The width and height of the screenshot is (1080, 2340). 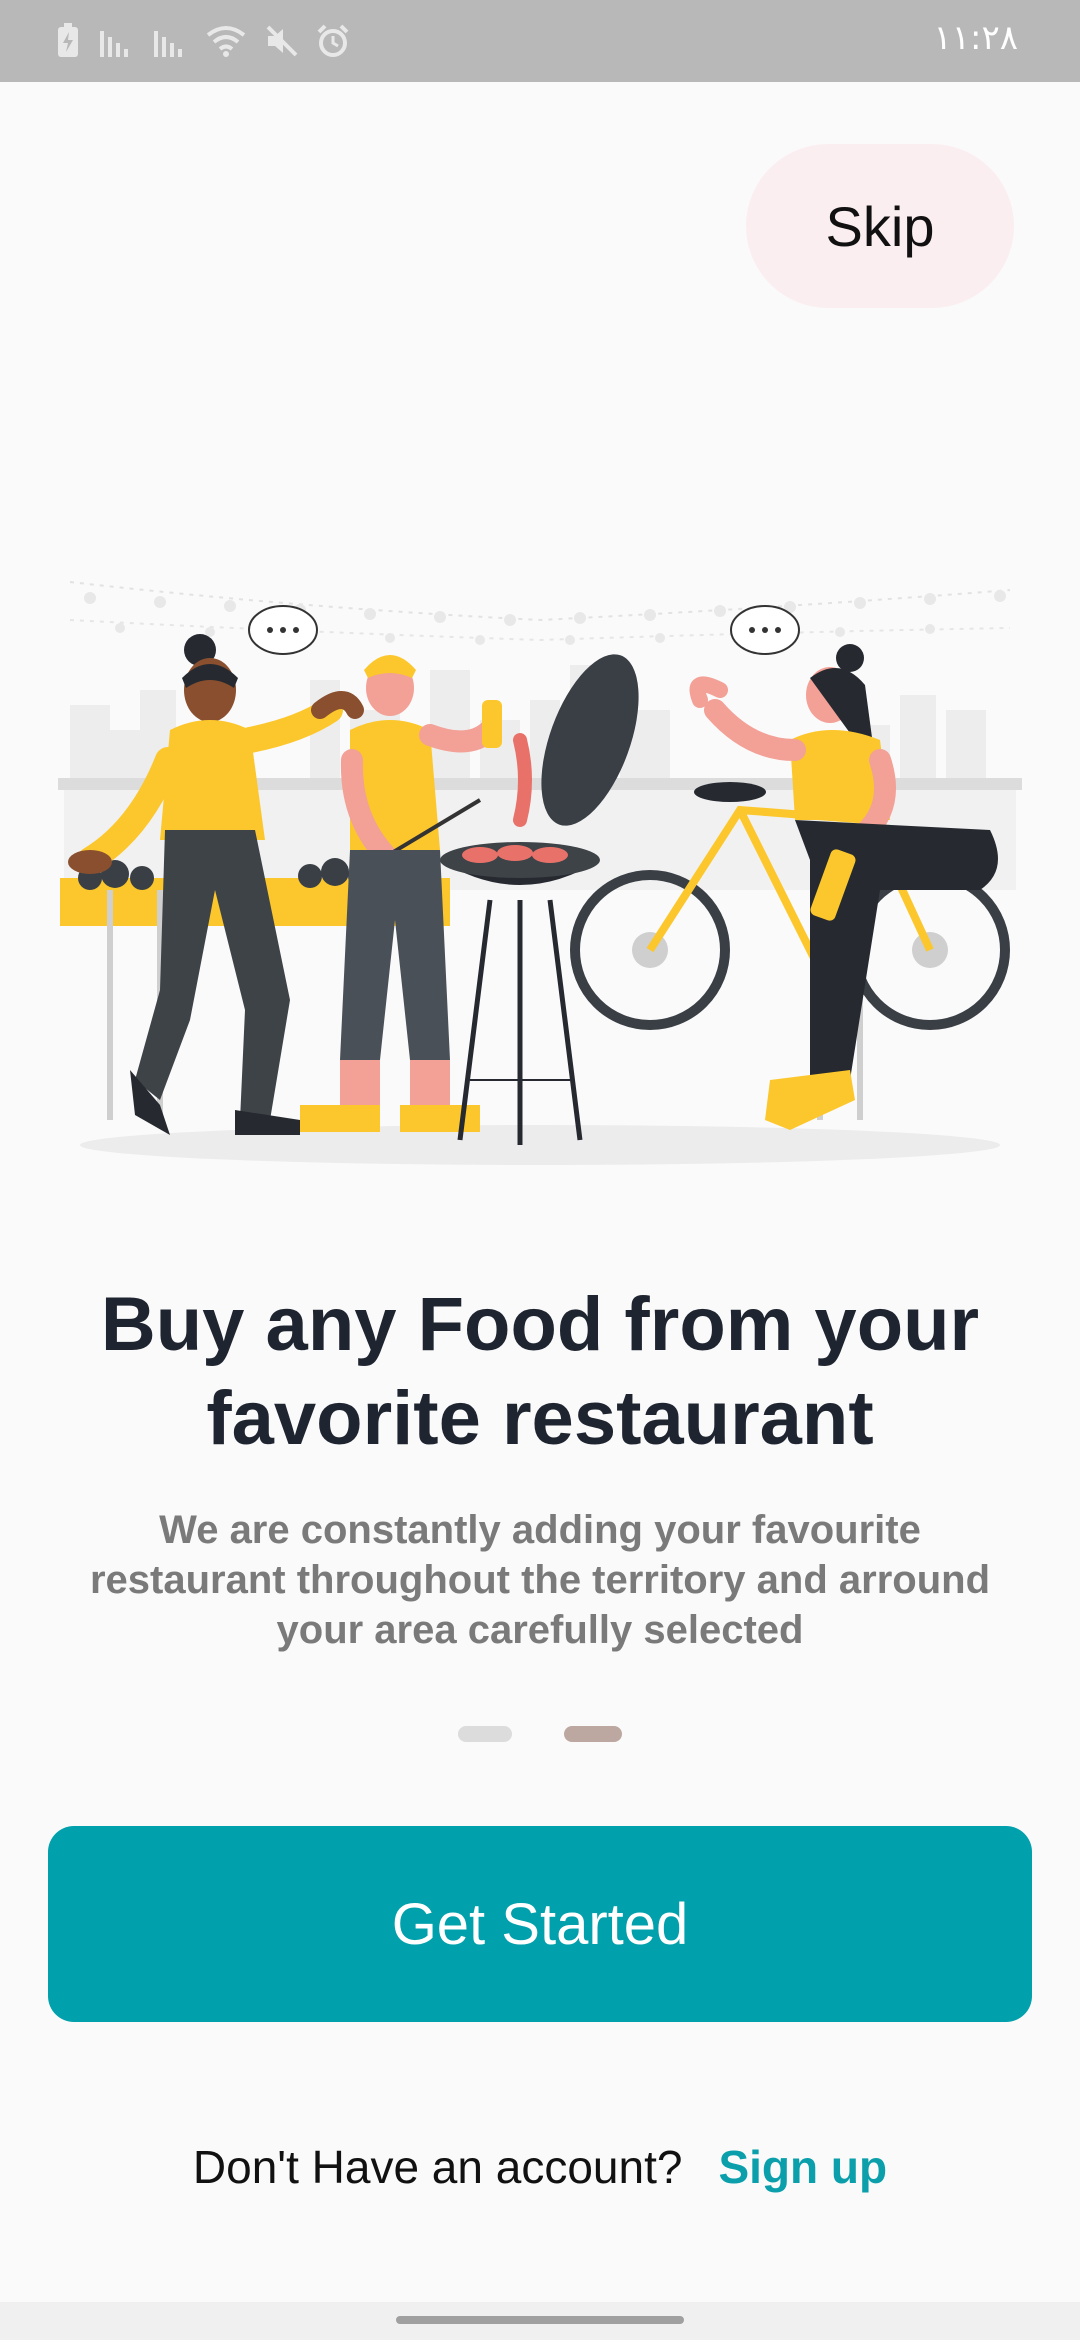 What do you see at coordinates (880, 226) in the screenshot?
I see `skip-button: Skip` at bounding box center [880, 226].